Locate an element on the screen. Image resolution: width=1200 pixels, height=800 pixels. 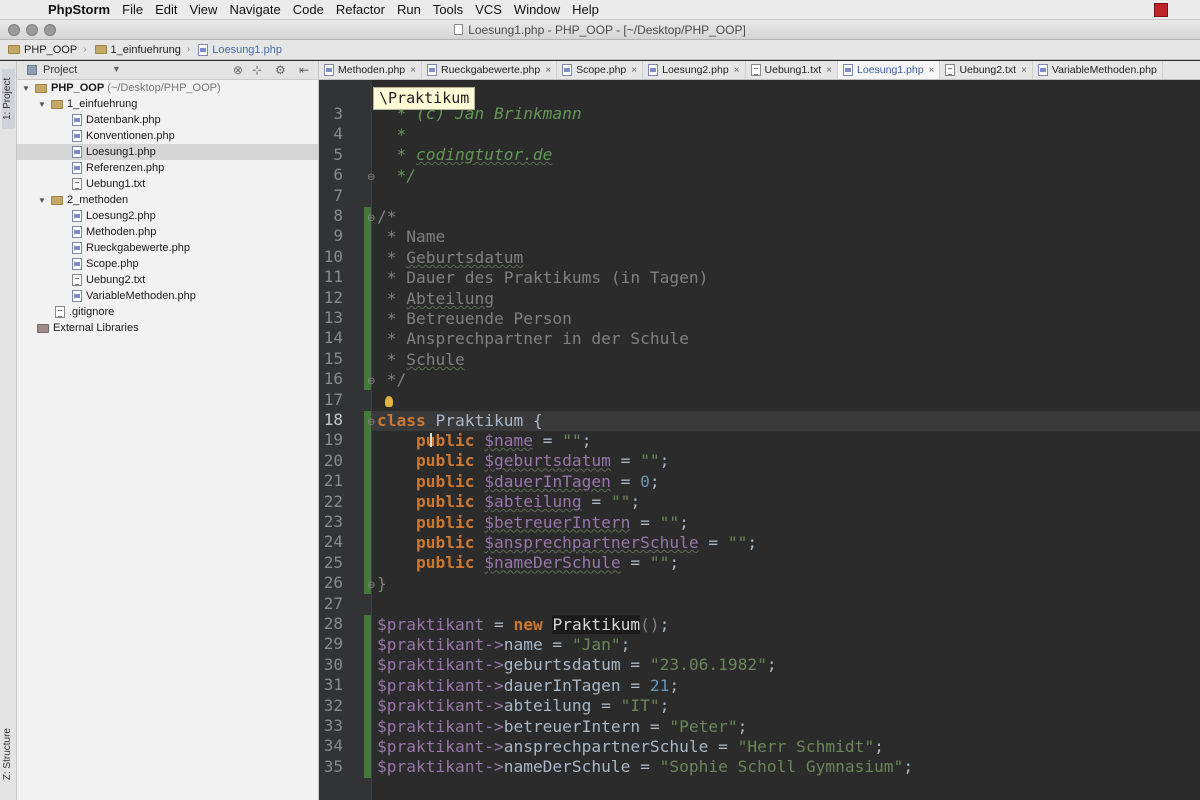
property-name: nameDerSchule is located at coordinates (567, 767).